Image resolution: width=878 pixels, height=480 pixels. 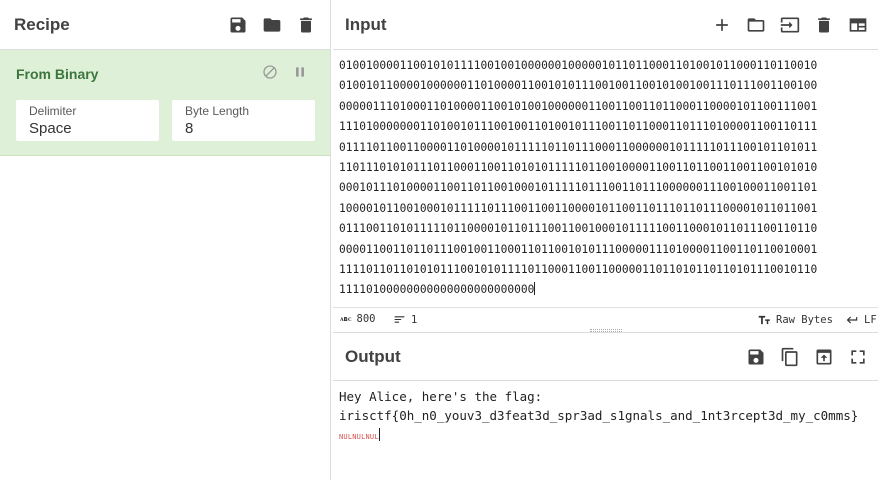 What do you see at coordinates (790, 25) in the screenshot?
I see `open-file-icon` at bounding box center [790, 25].